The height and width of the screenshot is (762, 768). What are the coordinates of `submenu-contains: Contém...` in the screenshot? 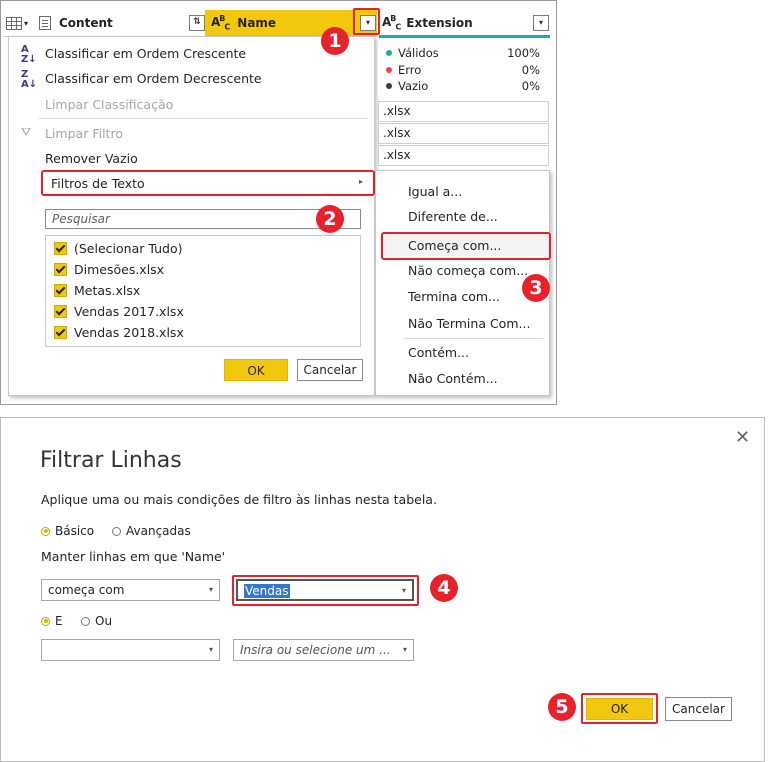 It's located at (438, 352).